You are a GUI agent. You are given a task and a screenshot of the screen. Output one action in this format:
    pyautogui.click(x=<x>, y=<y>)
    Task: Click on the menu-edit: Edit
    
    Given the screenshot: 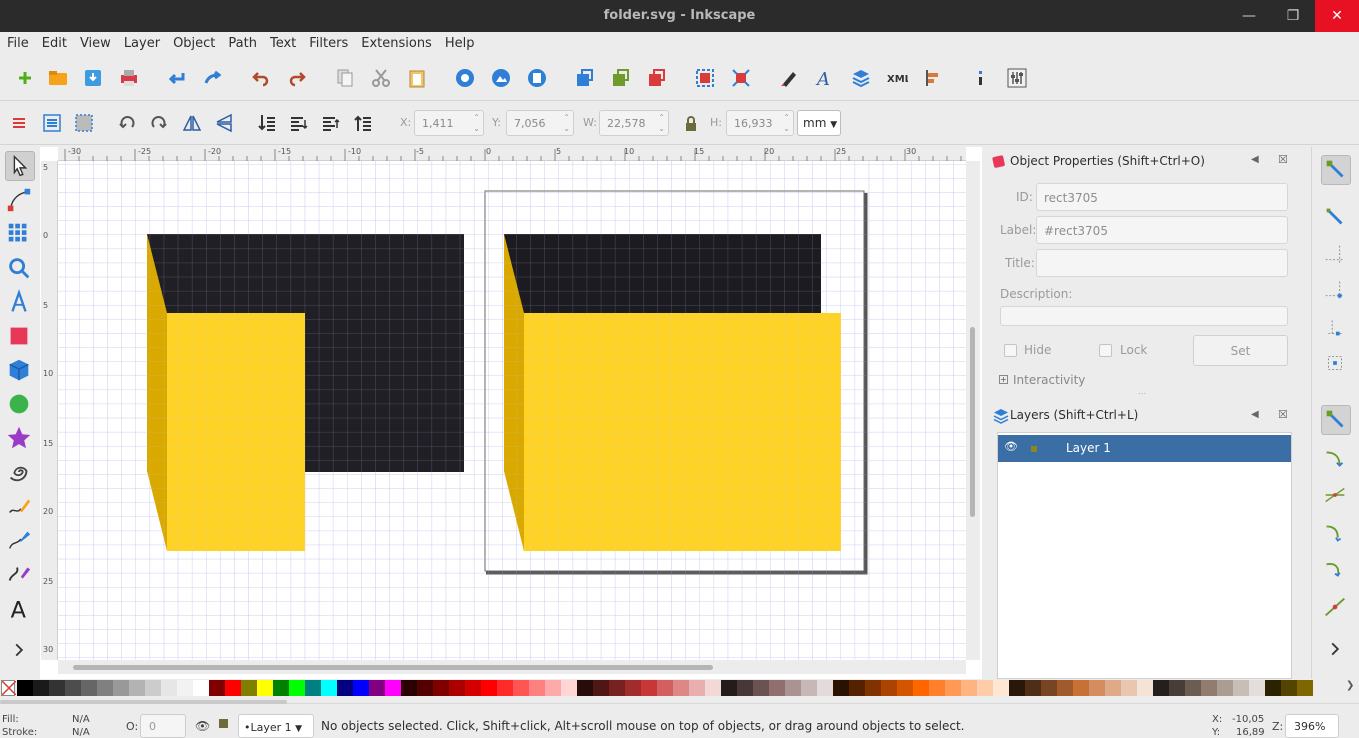 What is the action you would take?
    pyautogui.click(x=54, y=41)
    